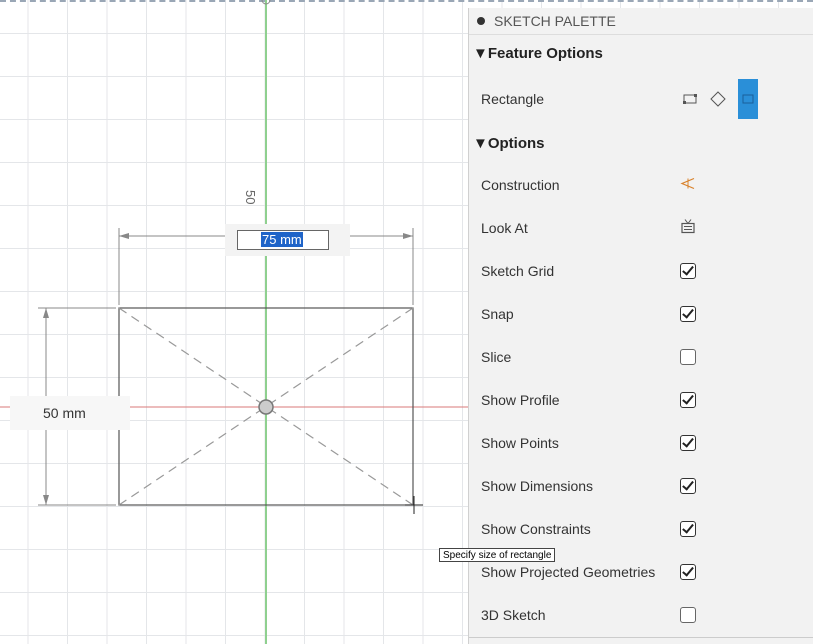 This screenshot has height=644, width=813. Describe the element at coordinates (408, 236) in the screenshot. I see `arrow-right` at that location.